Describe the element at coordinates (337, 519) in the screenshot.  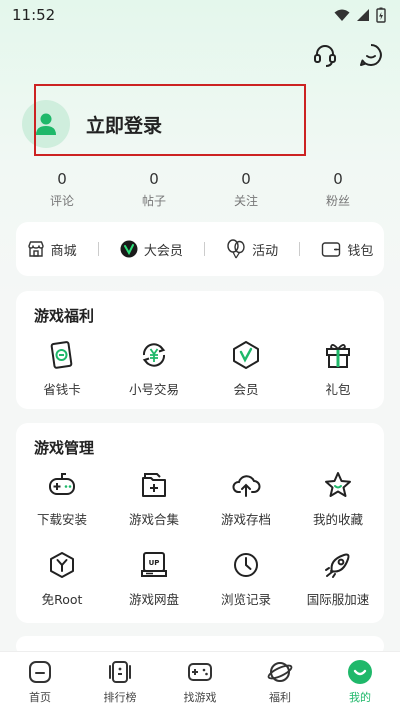
I see `management-label: 我的收藏` at that location.